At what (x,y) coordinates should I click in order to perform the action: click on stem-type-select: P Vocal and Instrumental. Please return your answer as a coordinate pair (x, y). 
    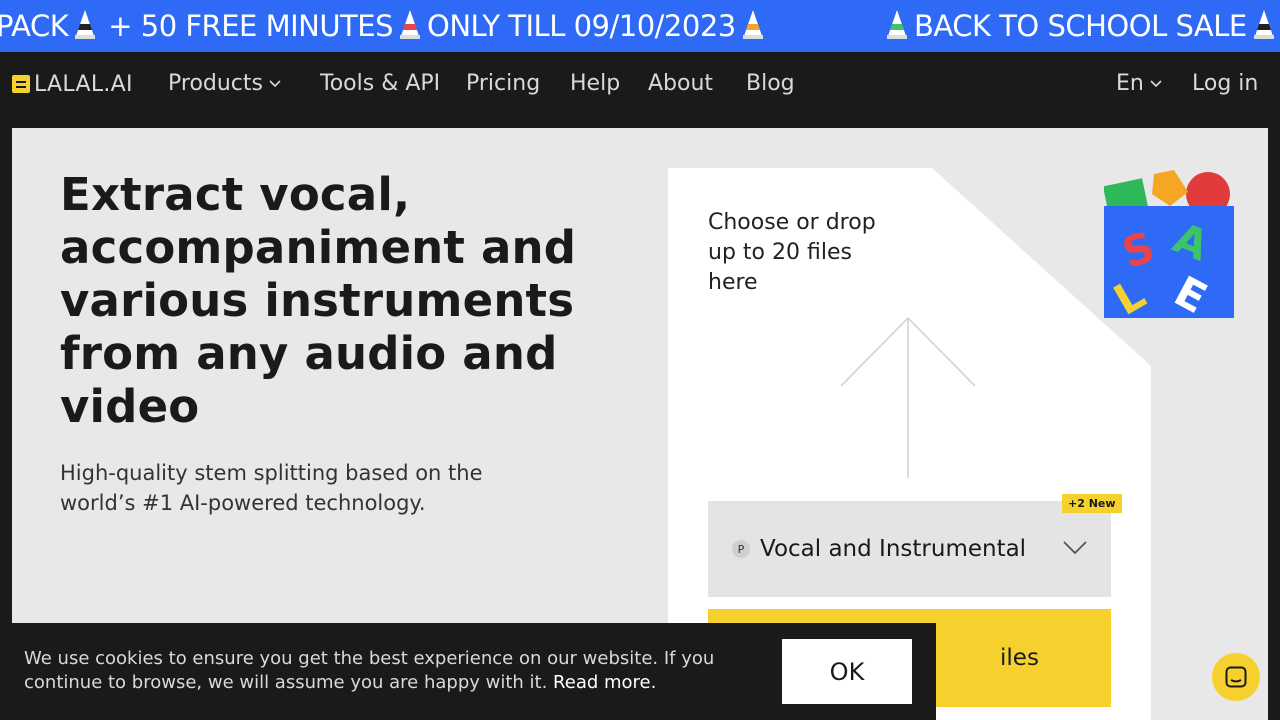
    Looking at the image, I should click on (909, 549).